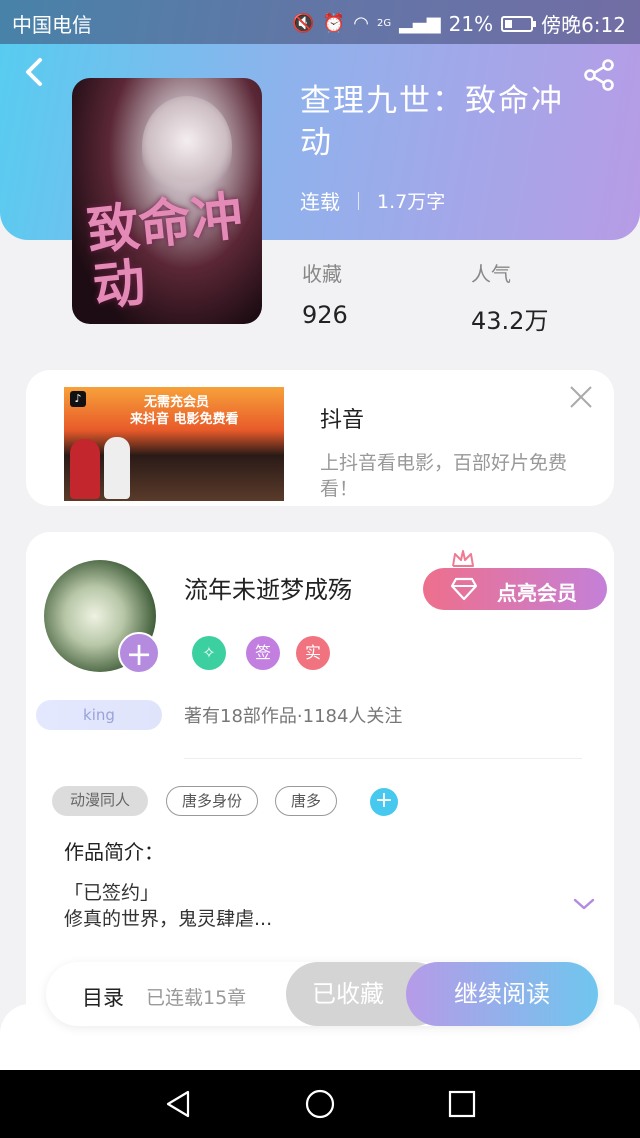  Describe the element at coordinates (583, 25) in the screenshot. I see `clock: 傍晚6:12` at that location.